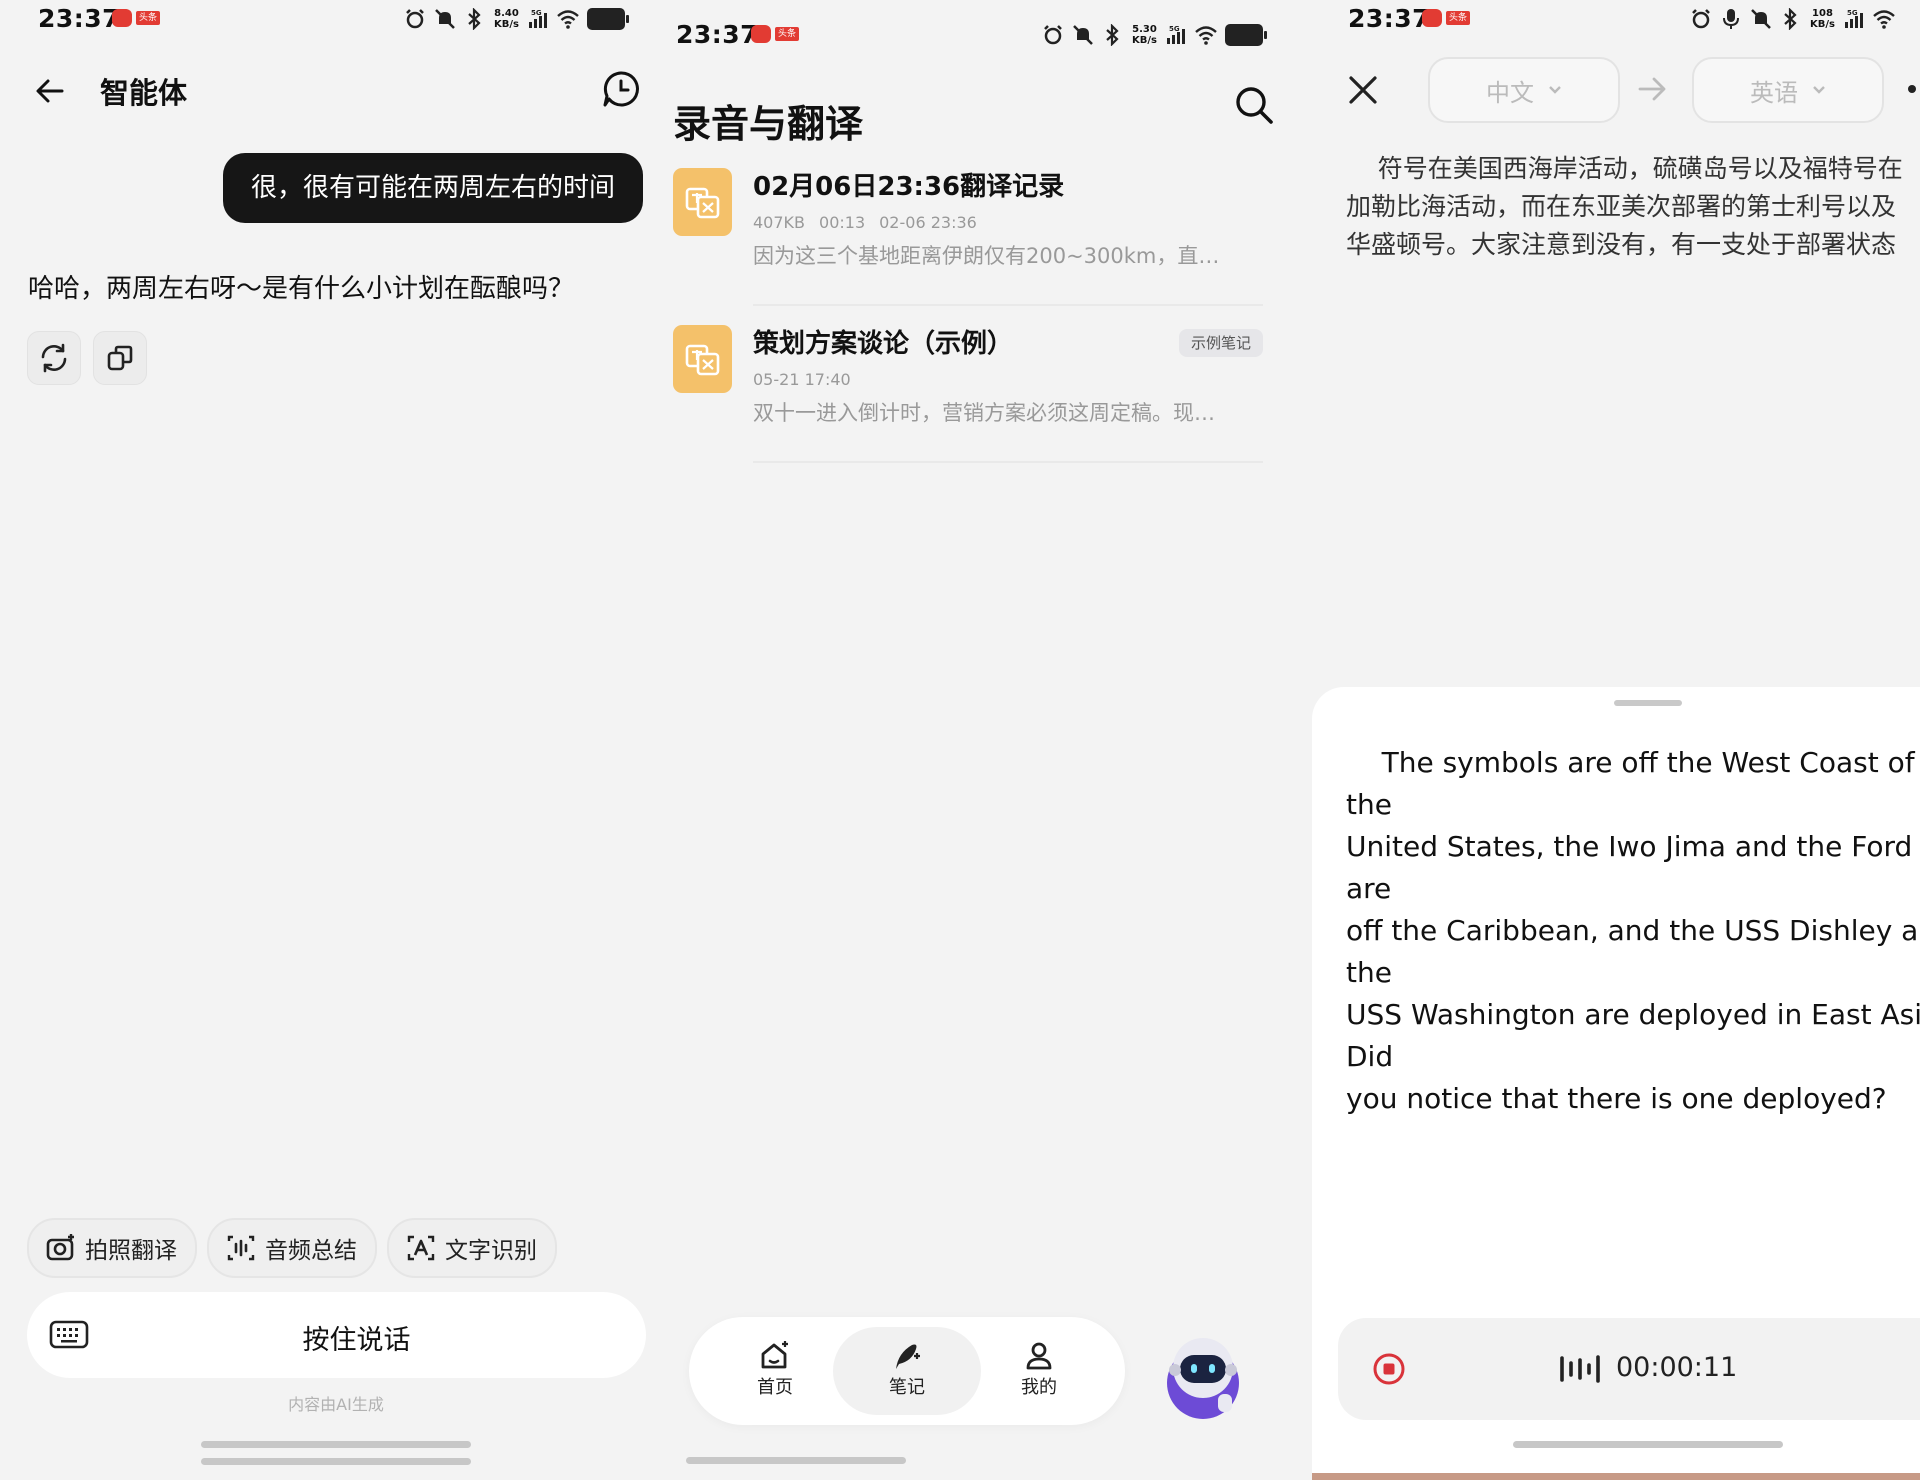 The image size is (1920, 1480). I want to click on chip-label: 音频总结, so click(311, 1251).